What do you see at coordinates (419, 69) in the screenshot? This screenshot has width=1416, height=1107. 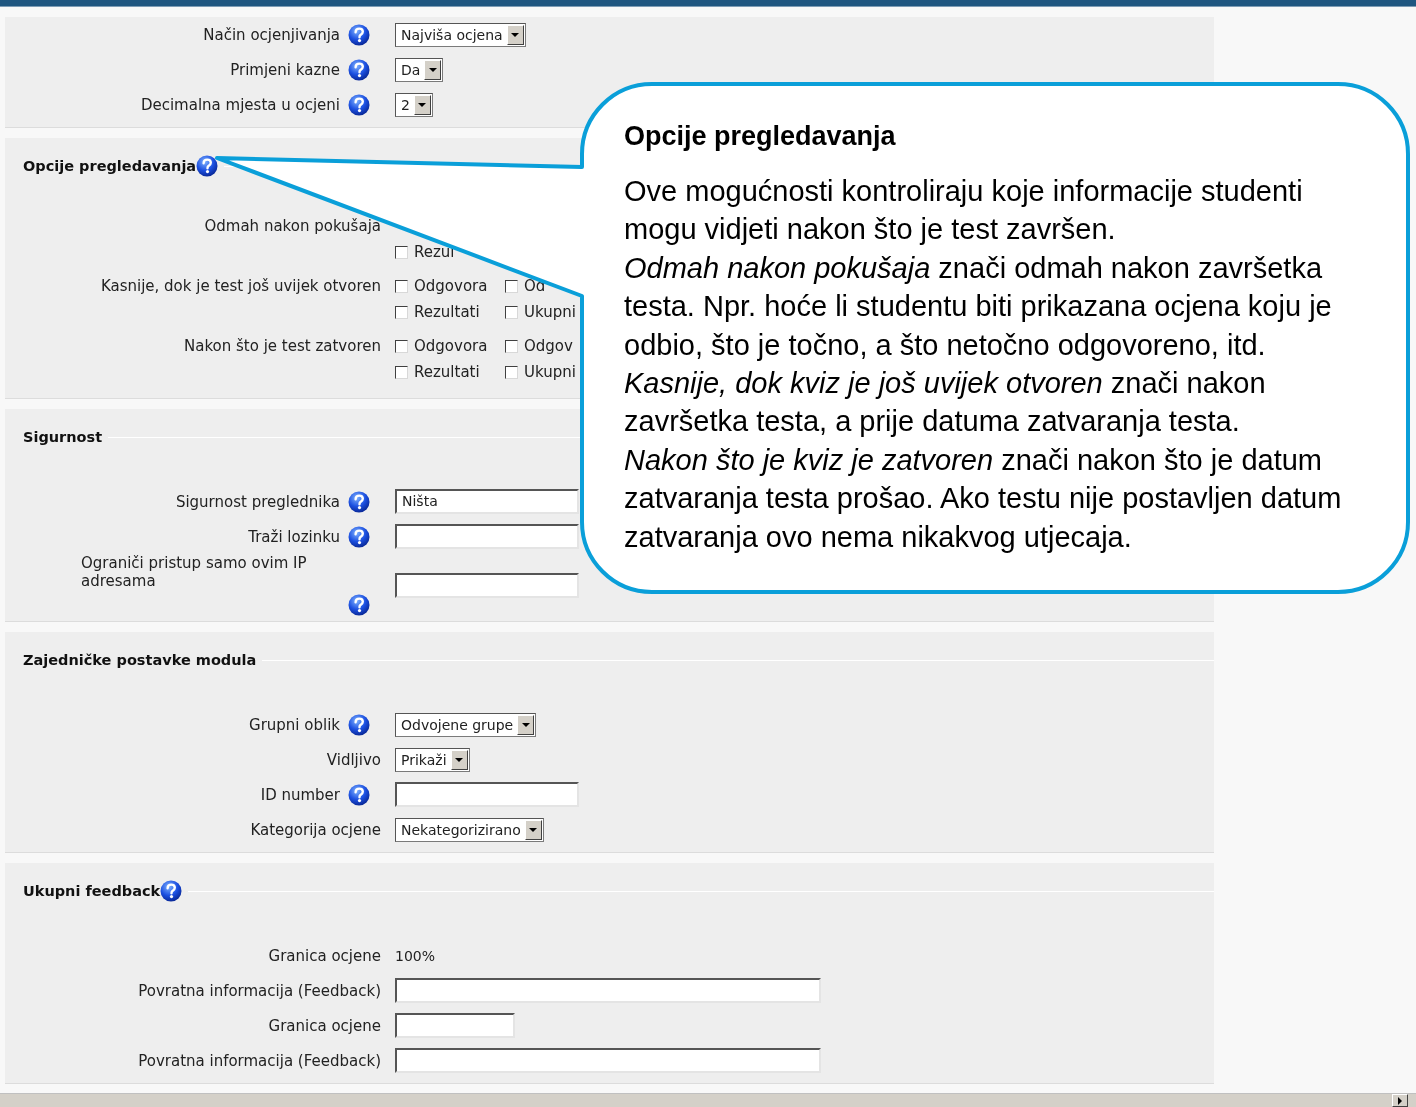 I see `dropdown: Da` at bounding box center [419, 69].